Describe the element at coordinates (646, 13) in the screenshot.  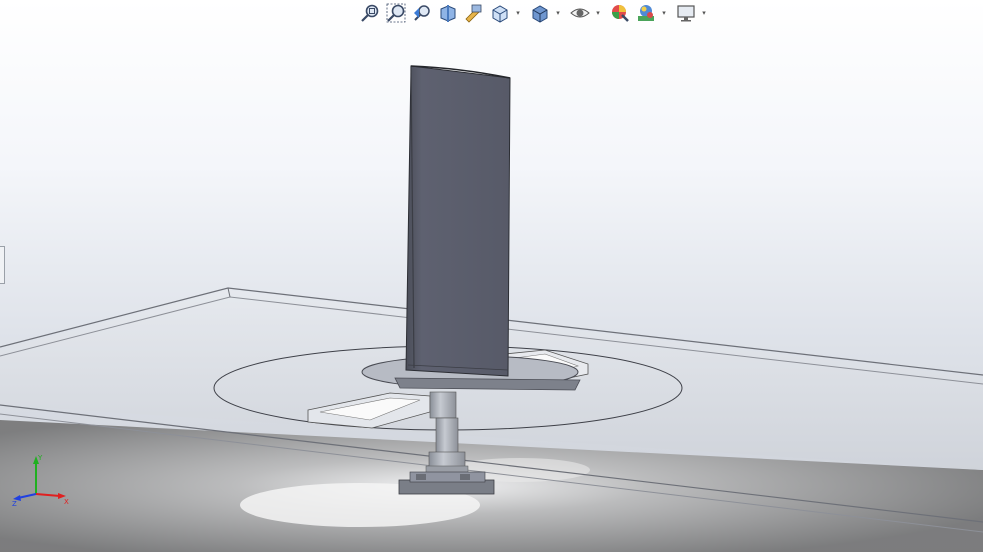
I see `scene-icon` at that location.